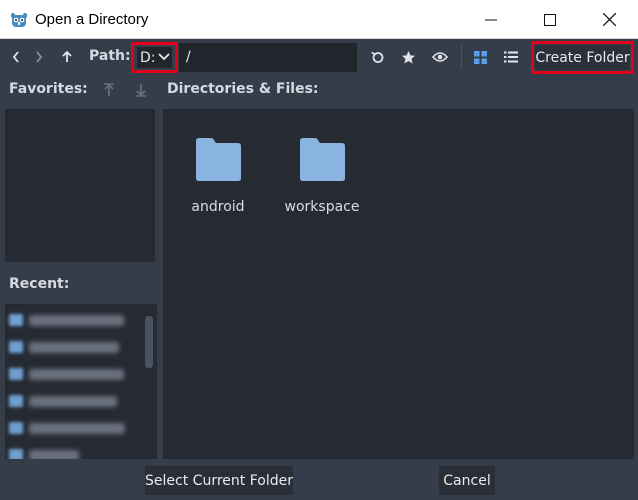 This screenshot has height=500, width=638. Describe the element at coordinates (19, 20) in the screenshot. I see `godot-icon` at that location.